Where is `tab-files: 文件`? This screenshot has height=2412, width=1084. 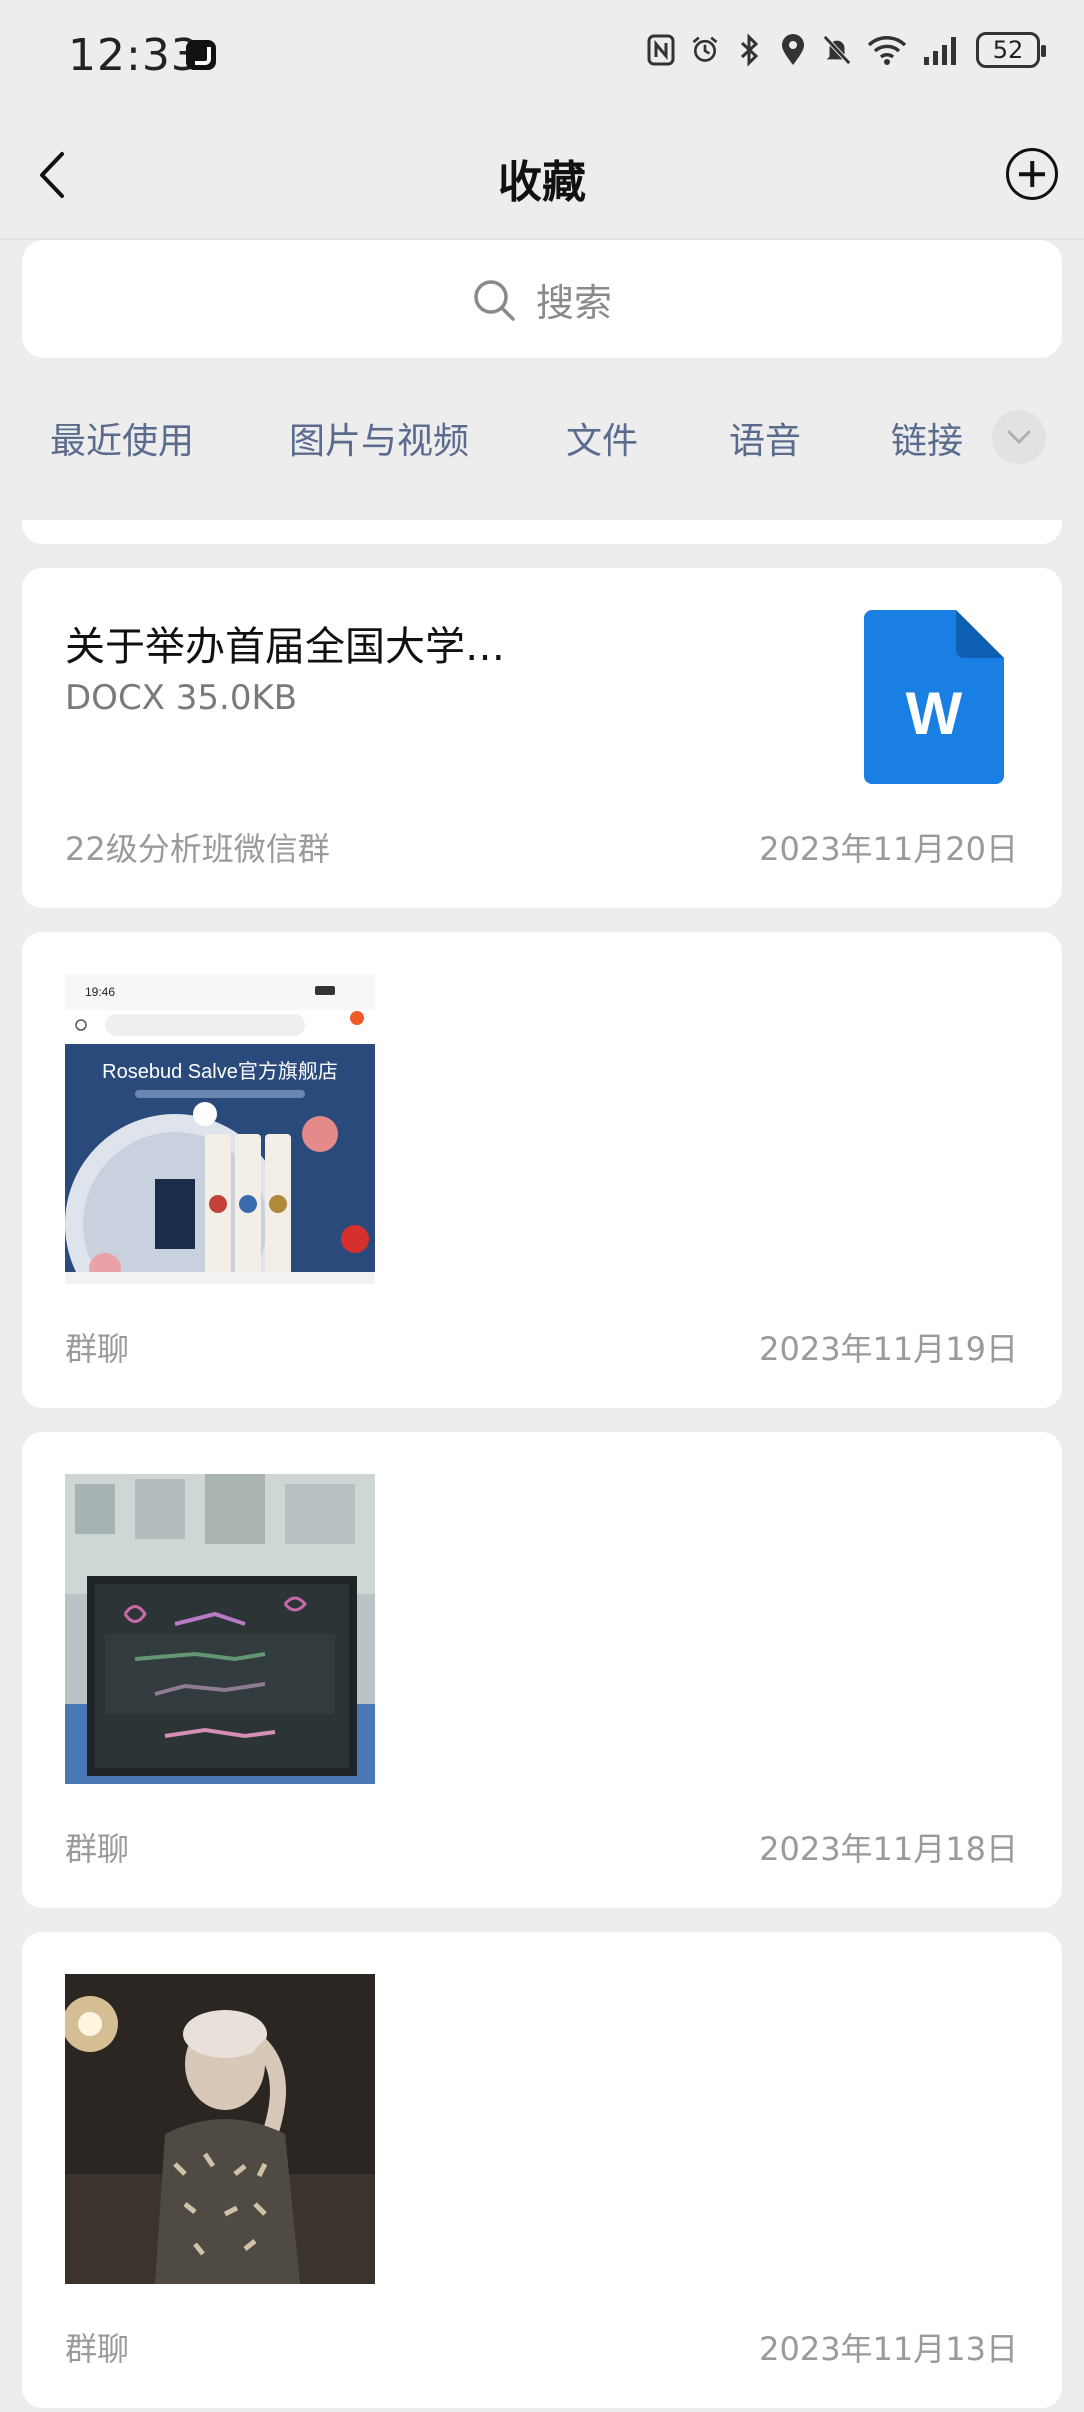
tab-files: 文件 is located at coordinates (602, 438).